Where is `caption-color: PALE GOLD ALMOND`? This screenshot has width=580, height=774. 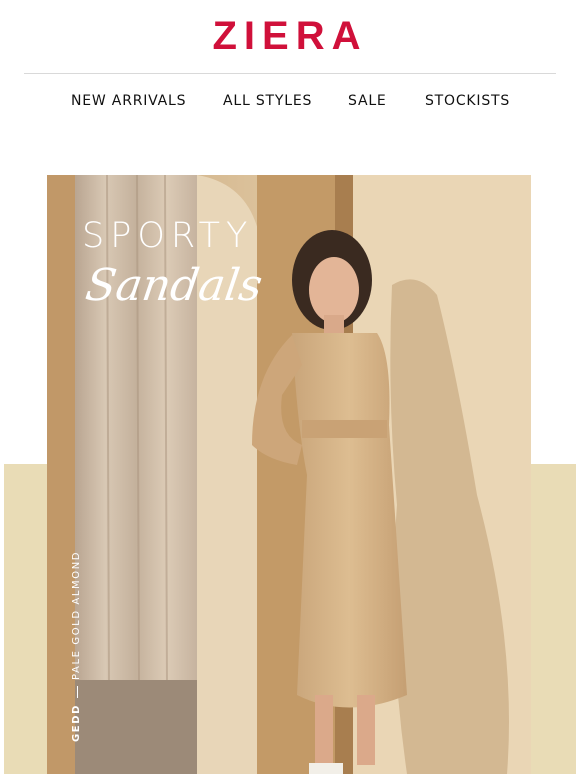
caption-color: PALE GOLD ALMOND is located at coordinates (76, 615).